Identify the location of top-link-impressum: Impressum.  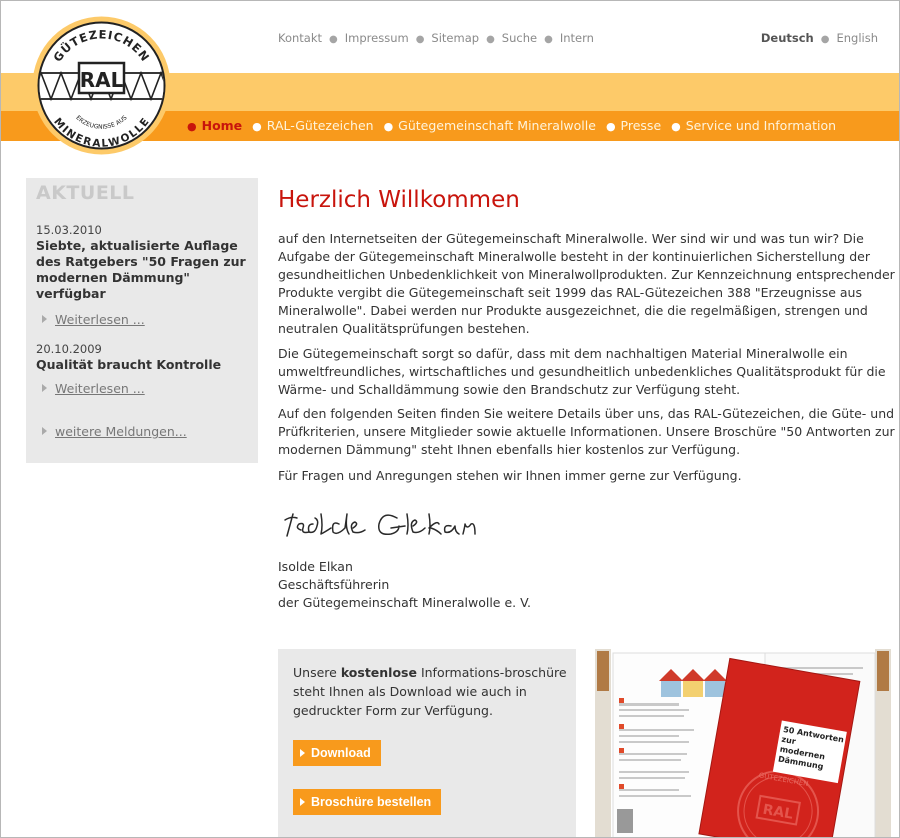
(377, 38).